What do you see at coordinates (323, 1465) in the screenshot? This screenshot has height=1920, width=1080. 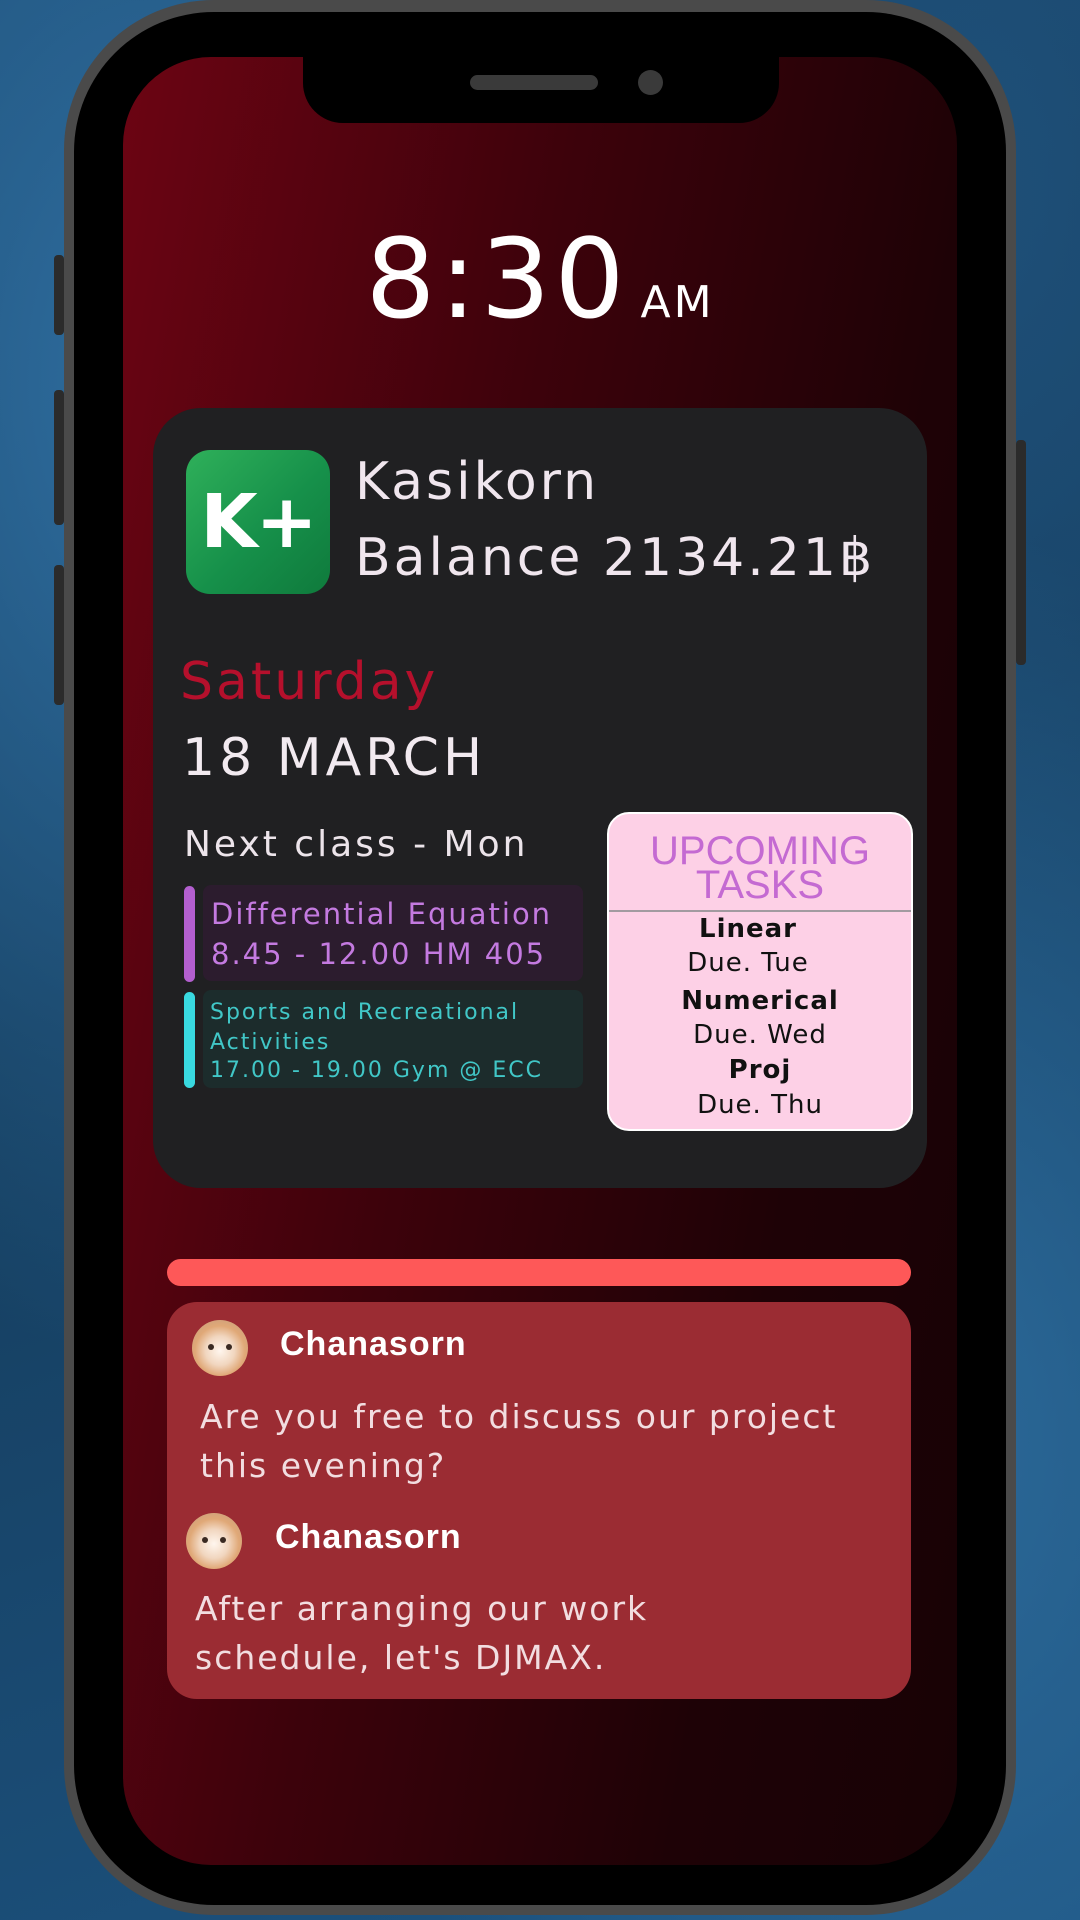 I see `notification-message-line: this evening?` at bounding box center [323, 1465].